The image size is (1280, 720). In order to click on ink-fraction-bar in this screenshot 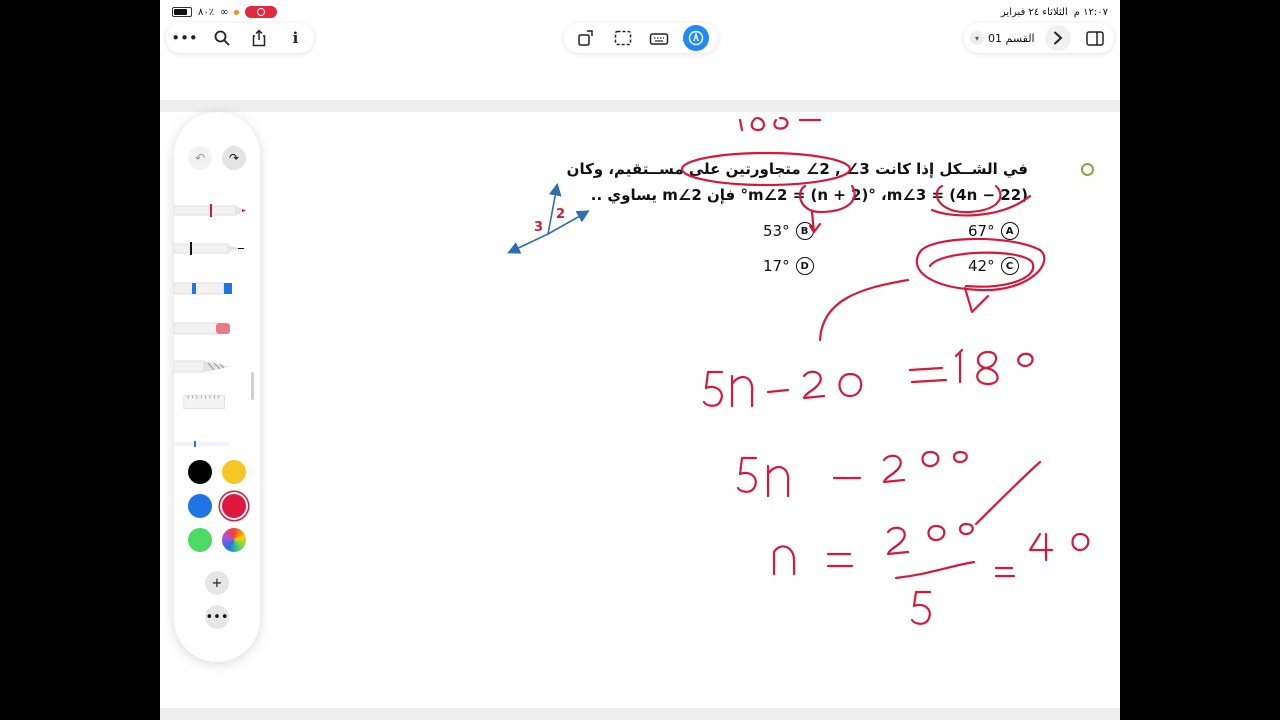, I will do `click(935, 570)`.